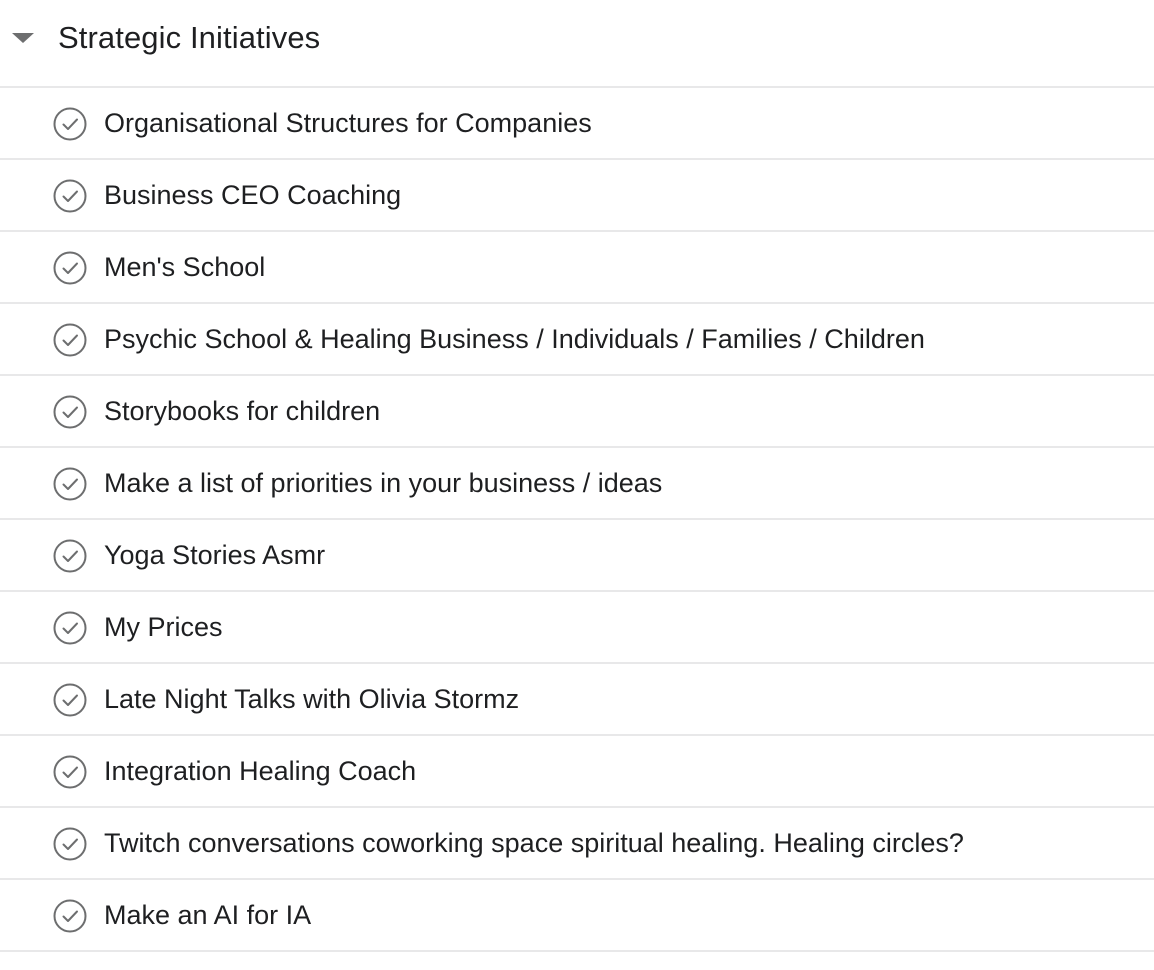  What do you see at coordinates (577, 700) in the screenshot?
I see `task-row: Late Night Talks with Olivia Stormz` at bounding box center [577, 700].